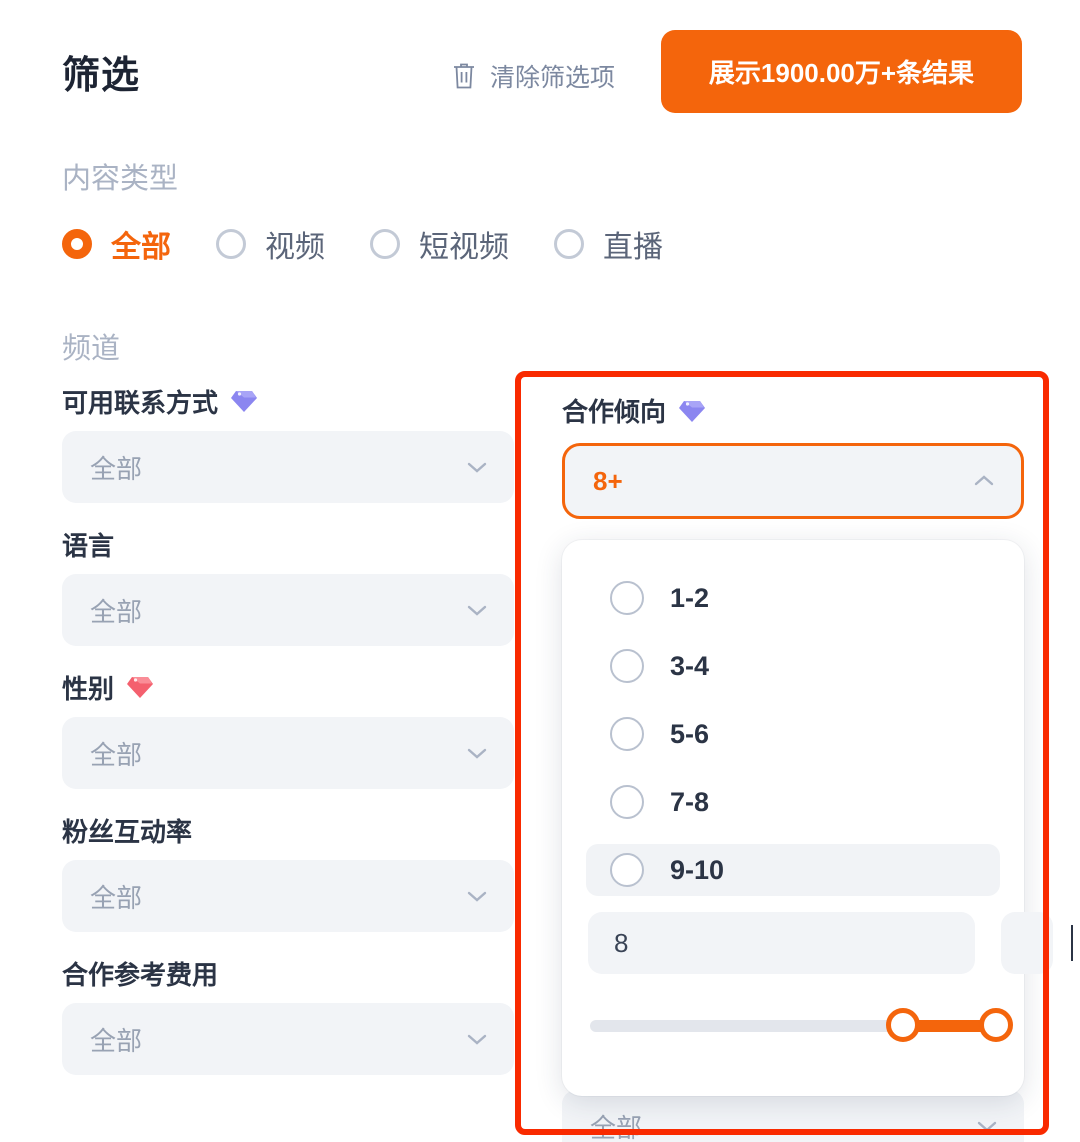 The width and height of the screenshot is (1080, 1142). I want to click on max-value-input-wrapper, so click(1037, 943).